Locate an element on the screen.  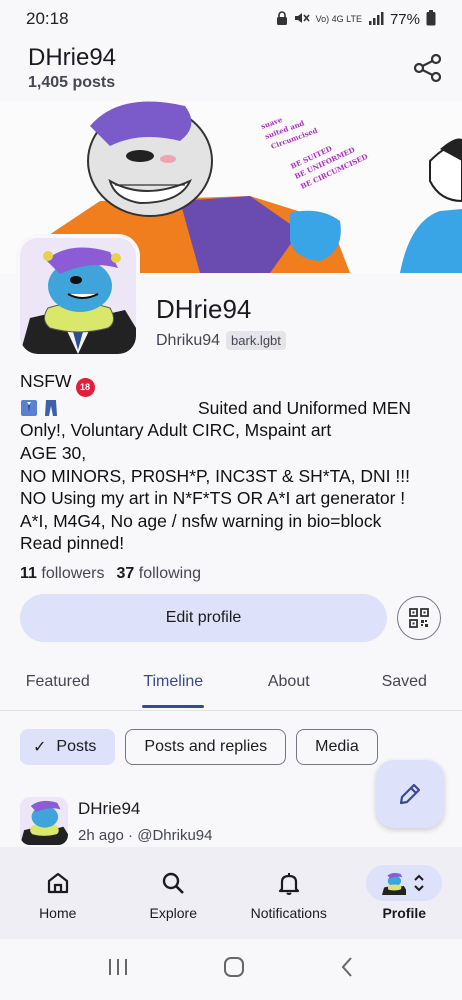
profile-handle: Dhriku94 is located at coordinates (188, 340).